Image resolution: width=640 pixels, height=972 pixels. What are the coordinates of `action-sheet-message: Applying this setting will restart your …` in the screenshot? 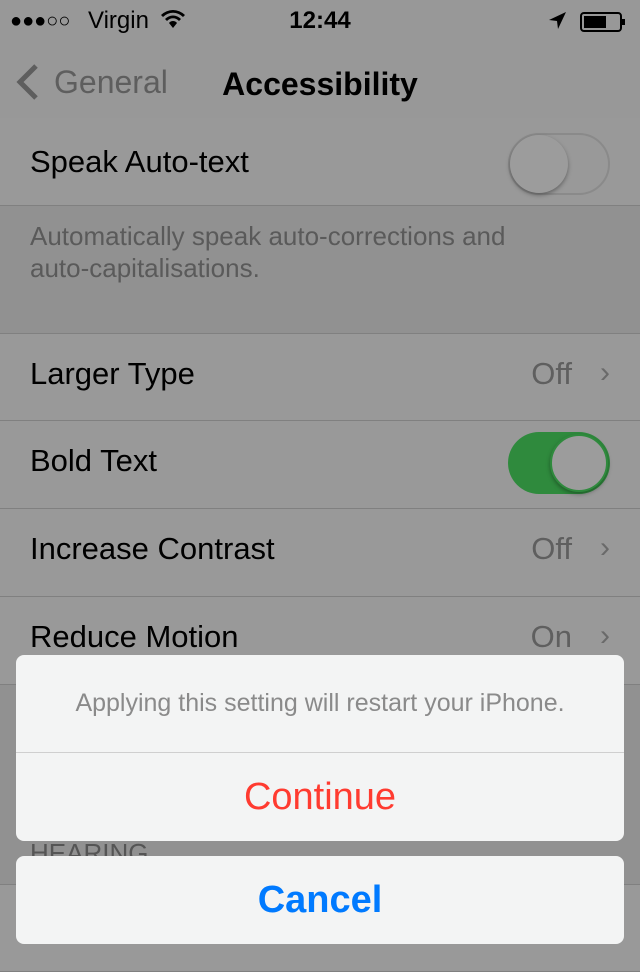 It's located at (320, 704).